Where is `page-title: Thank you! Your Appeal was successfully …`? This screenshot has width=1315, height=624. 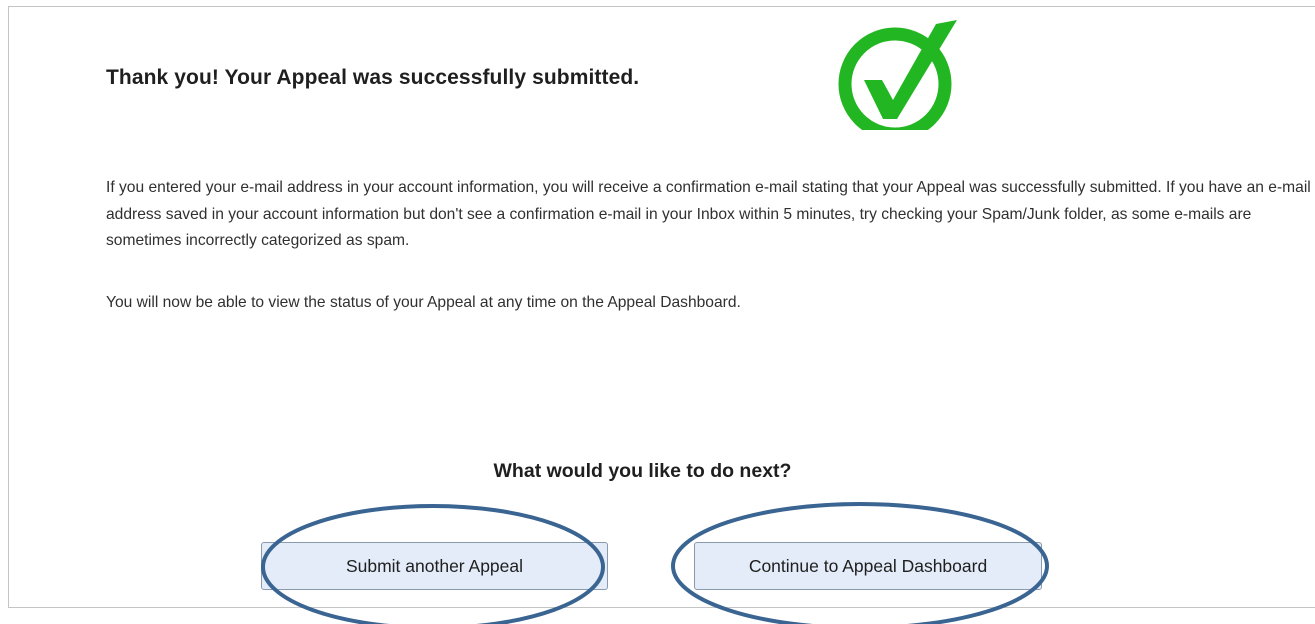 page-title: Thank you! Your Appeal was successfully … is located at coordinates (373, 77).